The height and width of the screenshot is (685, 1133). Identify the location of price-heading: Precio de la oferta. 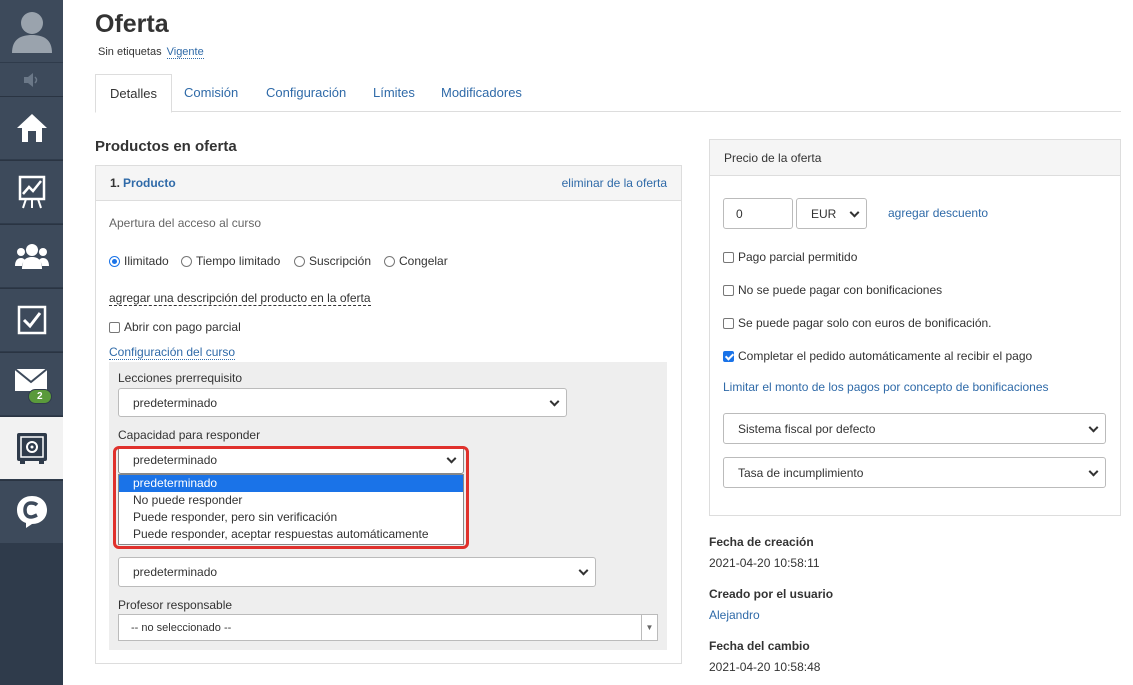
(915, 158).